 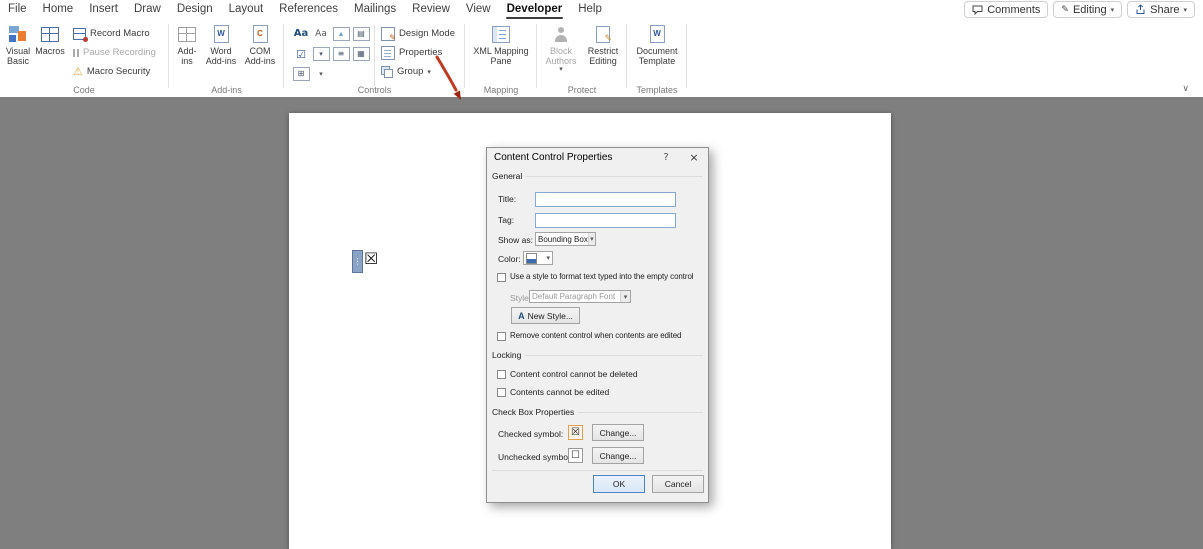 I want to click on design-mode-label: Design Mode, so click(x=427, y=33).